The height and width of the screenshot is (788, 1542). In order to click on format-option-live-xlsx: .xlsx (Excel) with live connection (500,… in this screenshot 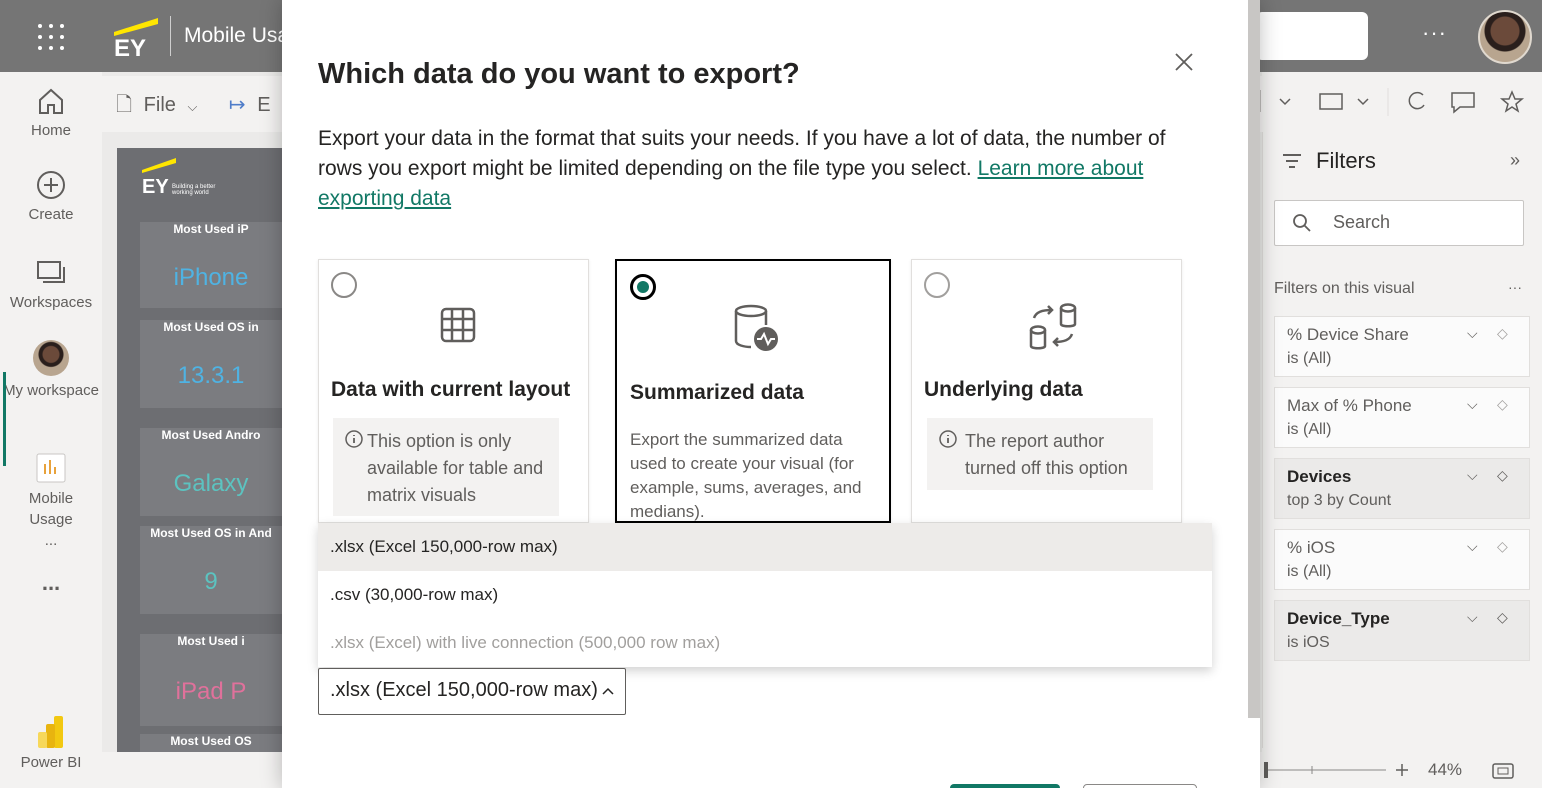, I will do `click(525, 642)`.